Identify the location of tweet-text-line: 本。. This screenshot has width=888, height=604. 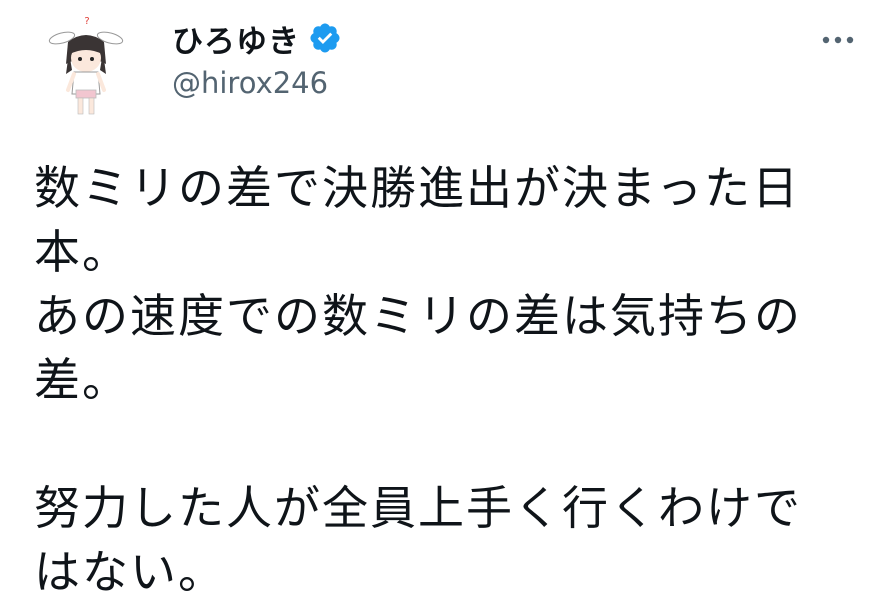
(82, 252).